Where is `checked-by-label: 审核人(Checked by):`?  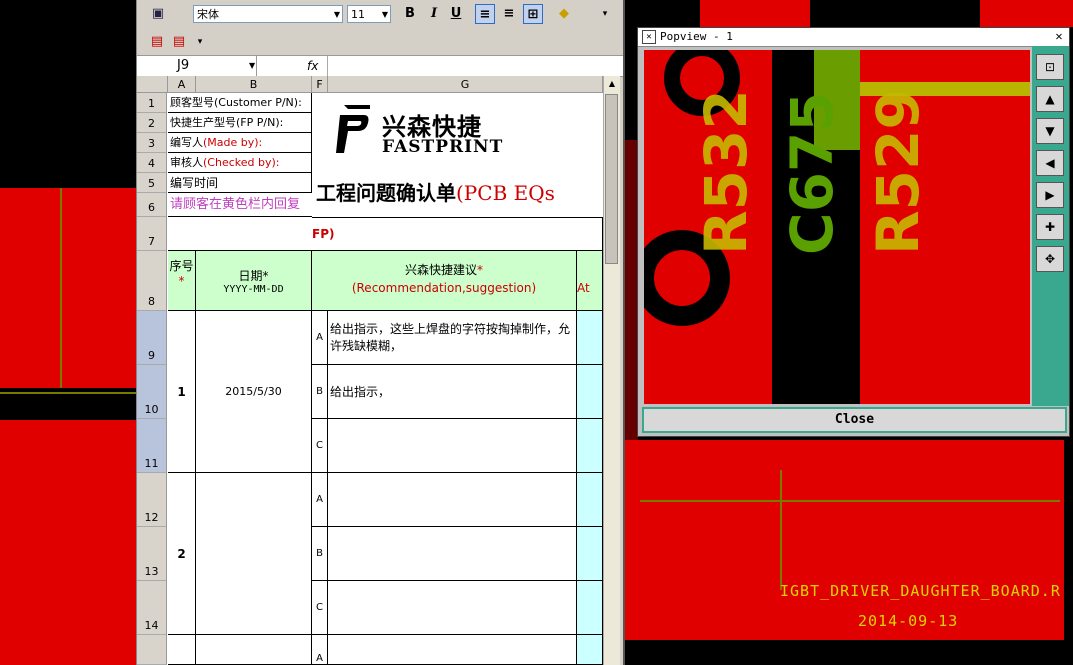
checked-by-label: 审核人(Checked by): is located at coordinates (240, 163).